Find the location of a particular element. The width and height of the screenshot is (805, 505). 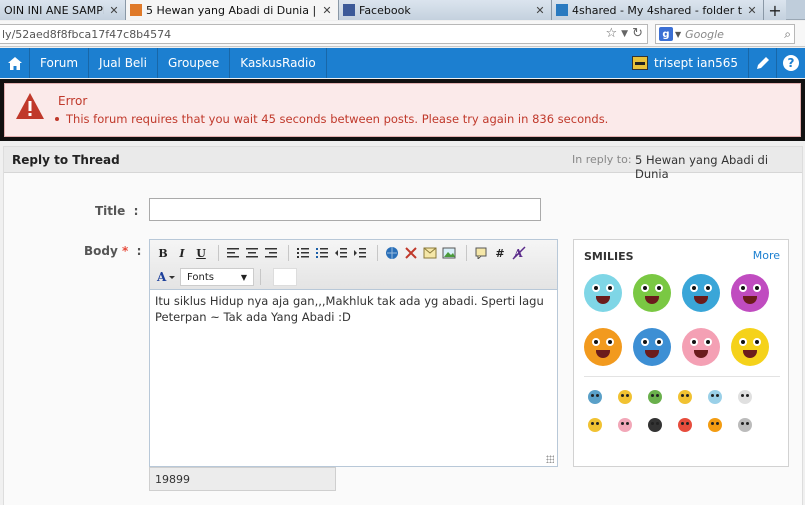

new-tab-button: + is located at coordinates (775, 10).